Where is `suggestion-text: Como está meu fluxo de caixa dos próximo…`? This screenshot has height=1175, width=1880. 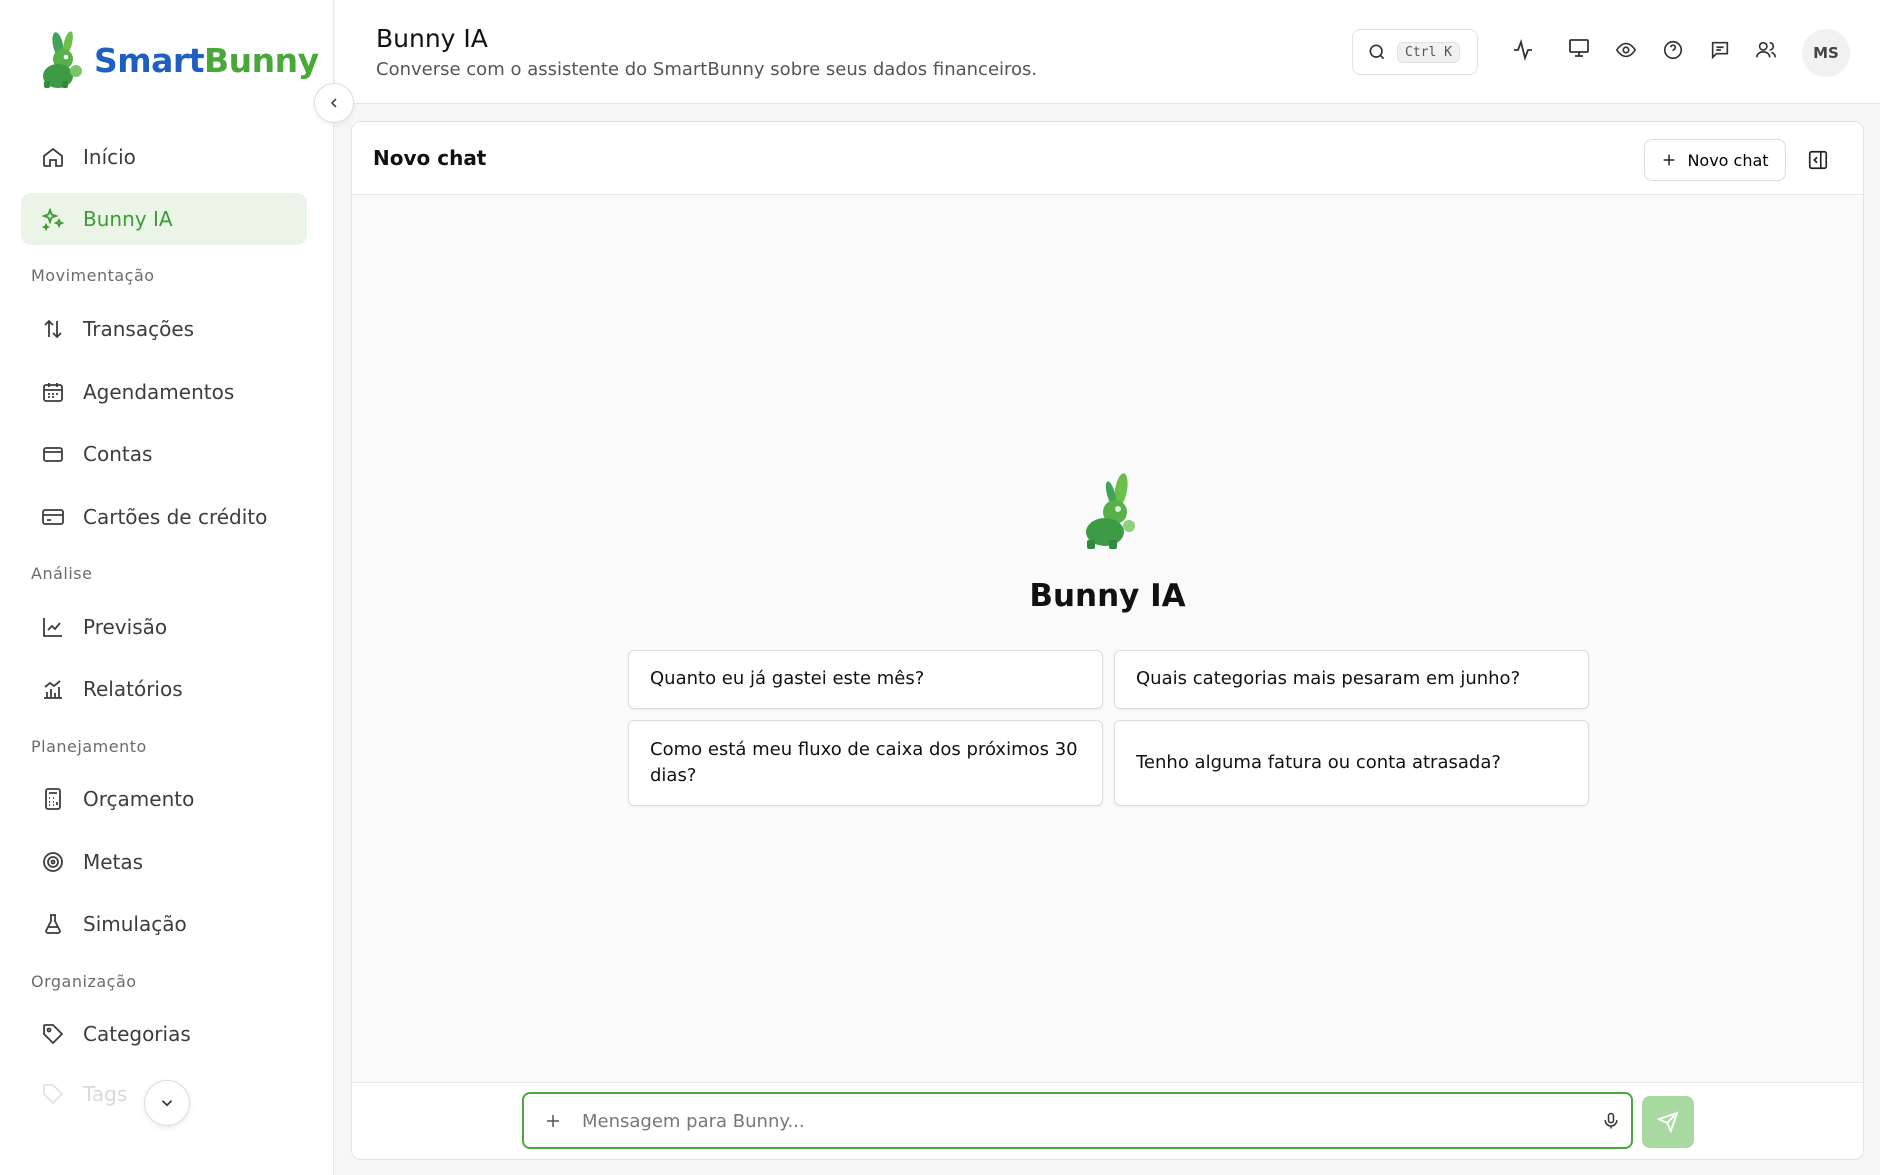
suggestion-text: Como está meu fluxo de caixa dos próximo… is located at coordinates (864, 762).